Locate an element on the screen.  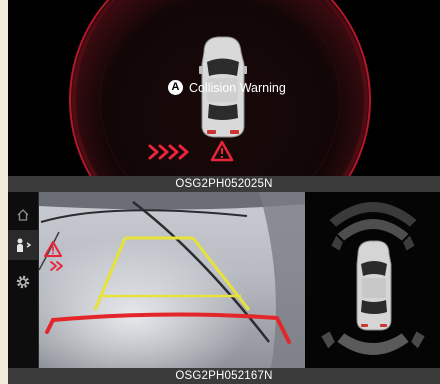
figure-caption-bottom: OSG2PH052167N is located at coordinates (224, 376).